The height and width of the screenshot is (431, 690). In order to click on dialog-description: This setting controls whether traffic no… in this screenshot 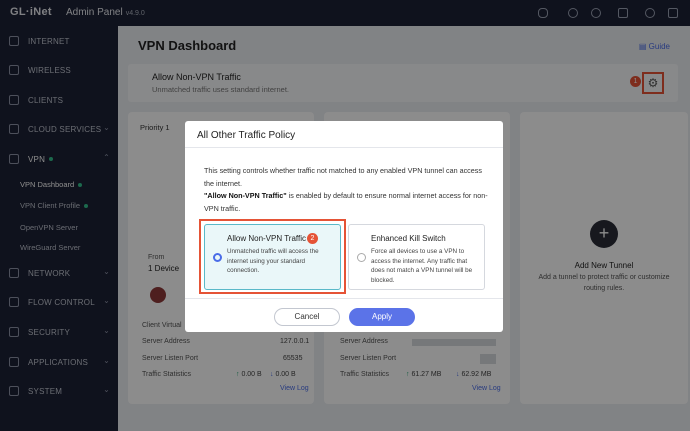, I will do `click(346, 189)`.